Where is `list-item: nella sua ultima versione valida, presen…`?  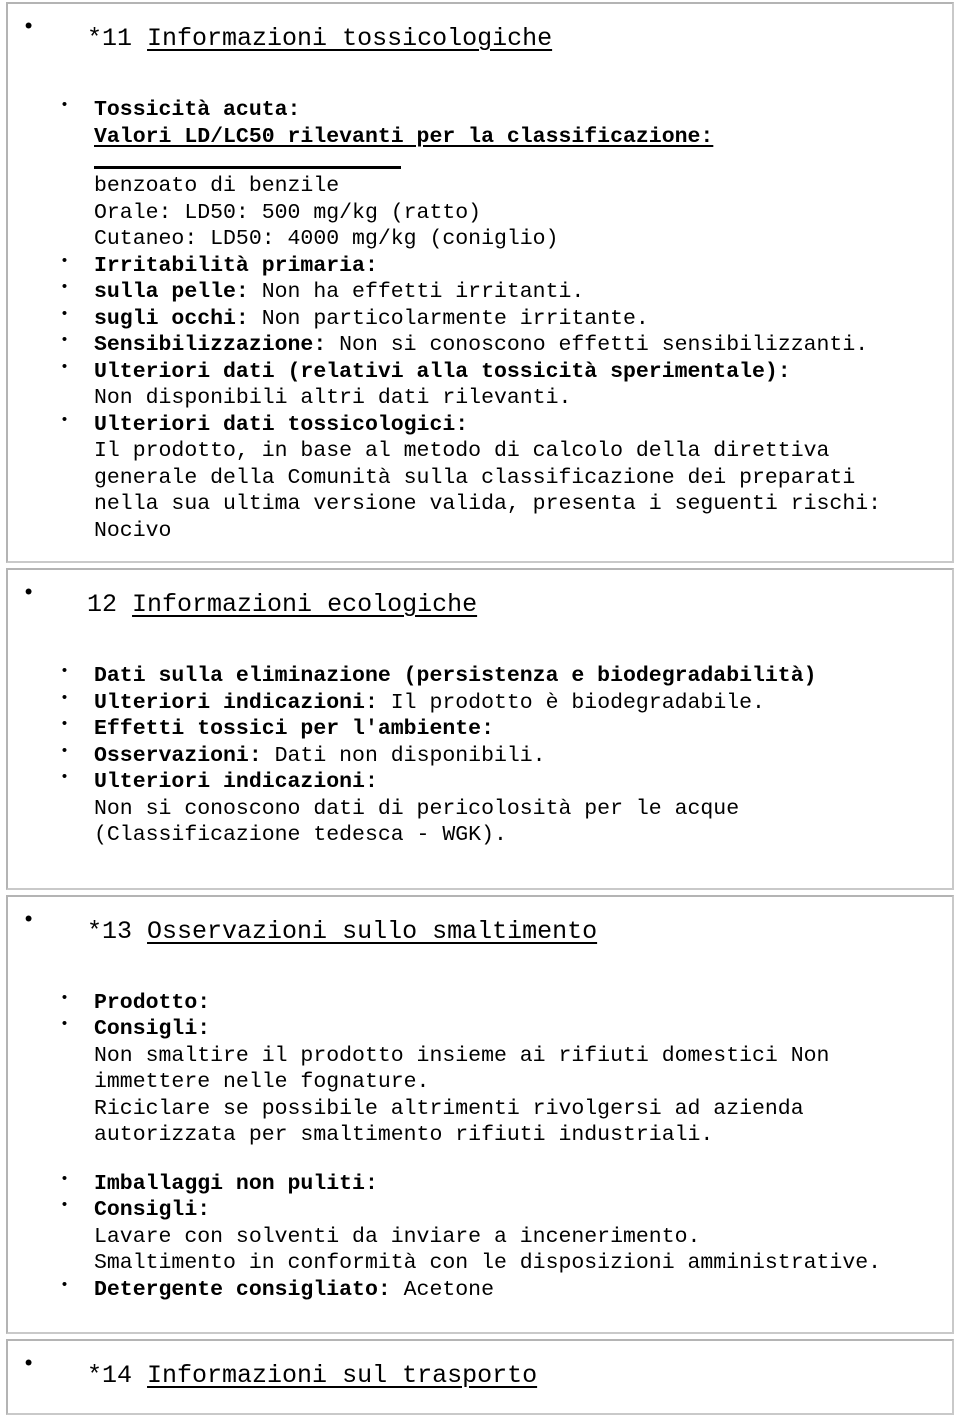 list-item: nella sua ultima versione valida, presen… is located at coordinates (480, 504).